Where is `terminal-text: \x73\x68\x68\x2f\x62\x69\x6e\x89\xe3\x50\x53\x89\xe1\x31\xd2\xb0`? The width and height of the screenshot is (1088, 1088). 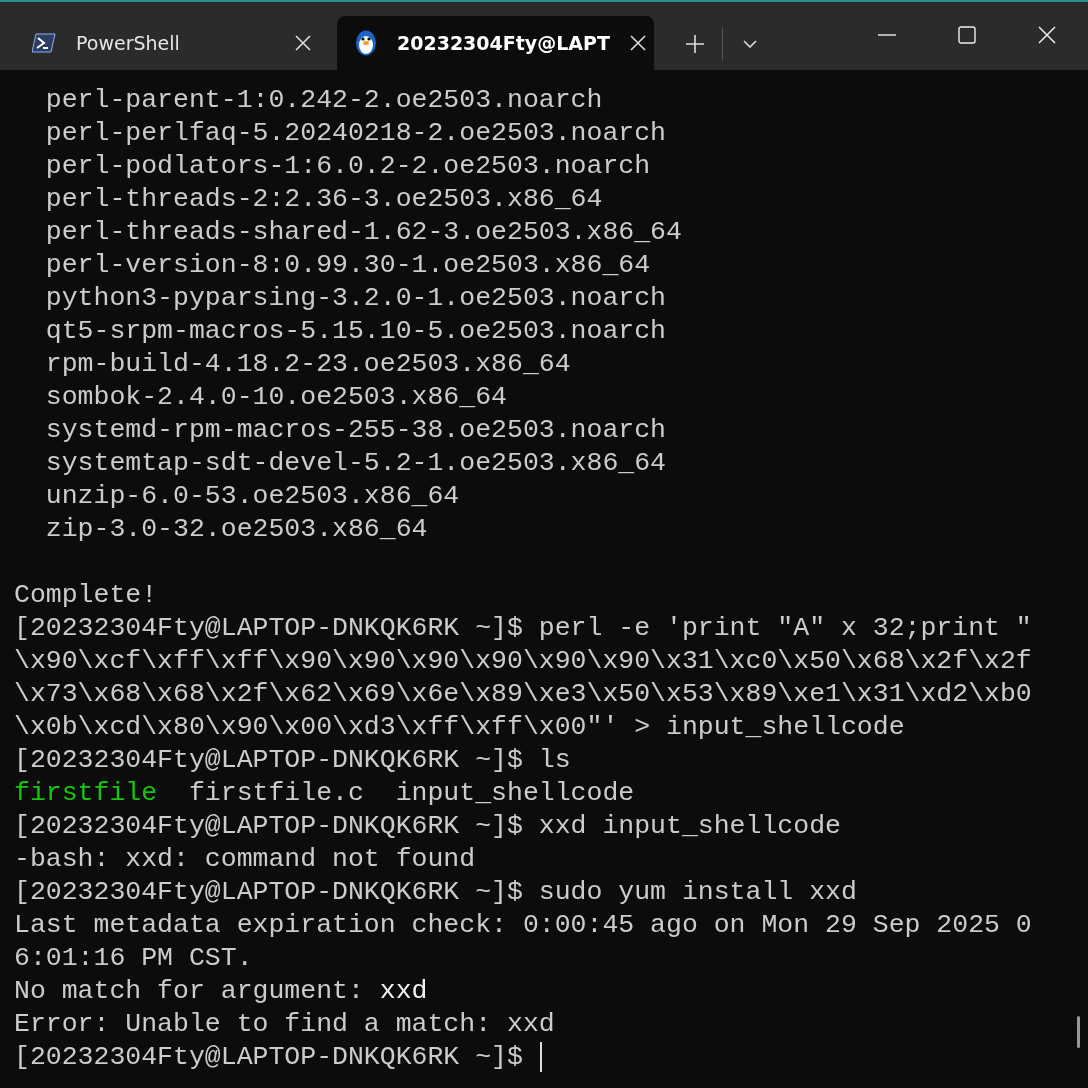
terminal-text: \x73\x68\x68\x2f\x62\x69\x6e\x89\xe3\x50\x53\x89\xe1\x31\xd2\xb0 is located at coordinates (523, 694).